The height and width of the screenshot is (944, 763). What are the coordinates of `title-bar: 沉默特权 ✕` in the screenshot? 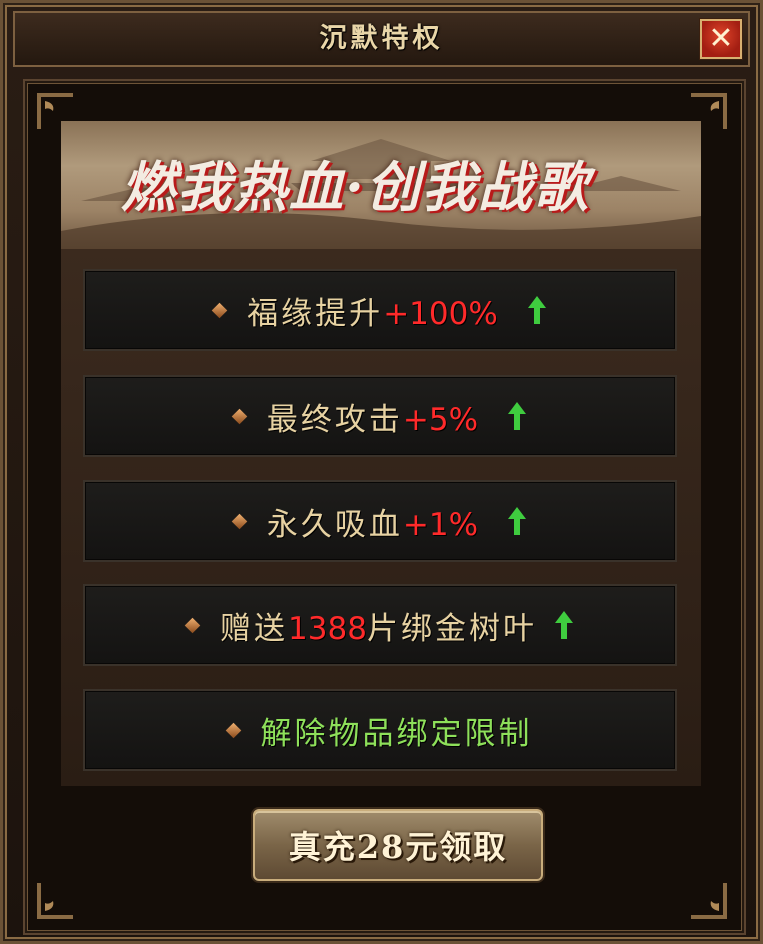 It's located at (381, 39).